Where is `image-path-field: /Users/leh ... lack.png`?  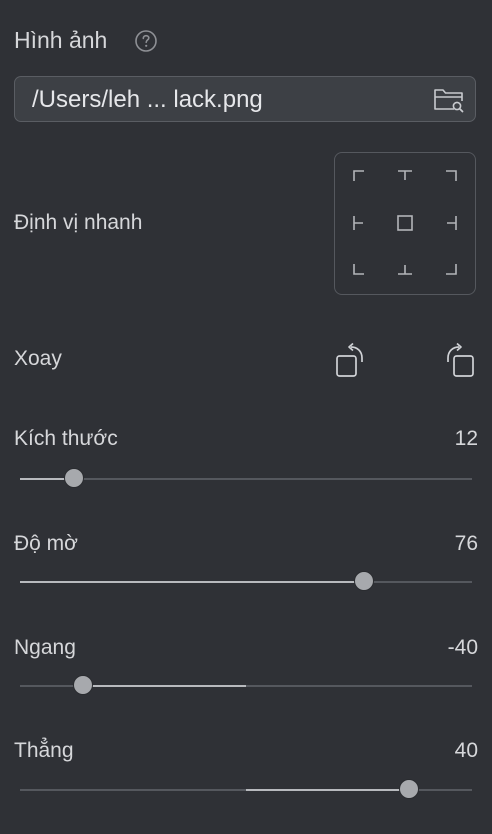
image-path-field: /Users/leh ... lack.png is located at coordinates (245, 99).